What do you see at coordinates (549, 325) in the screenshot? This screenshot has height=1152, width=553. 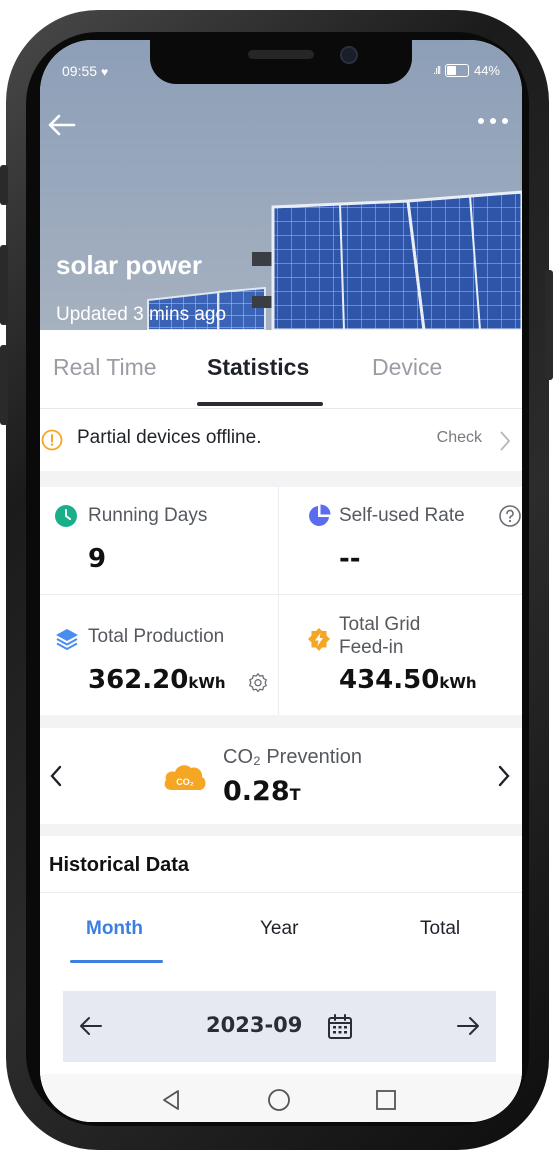 I see `power-button` at bounding box center [549, 325].